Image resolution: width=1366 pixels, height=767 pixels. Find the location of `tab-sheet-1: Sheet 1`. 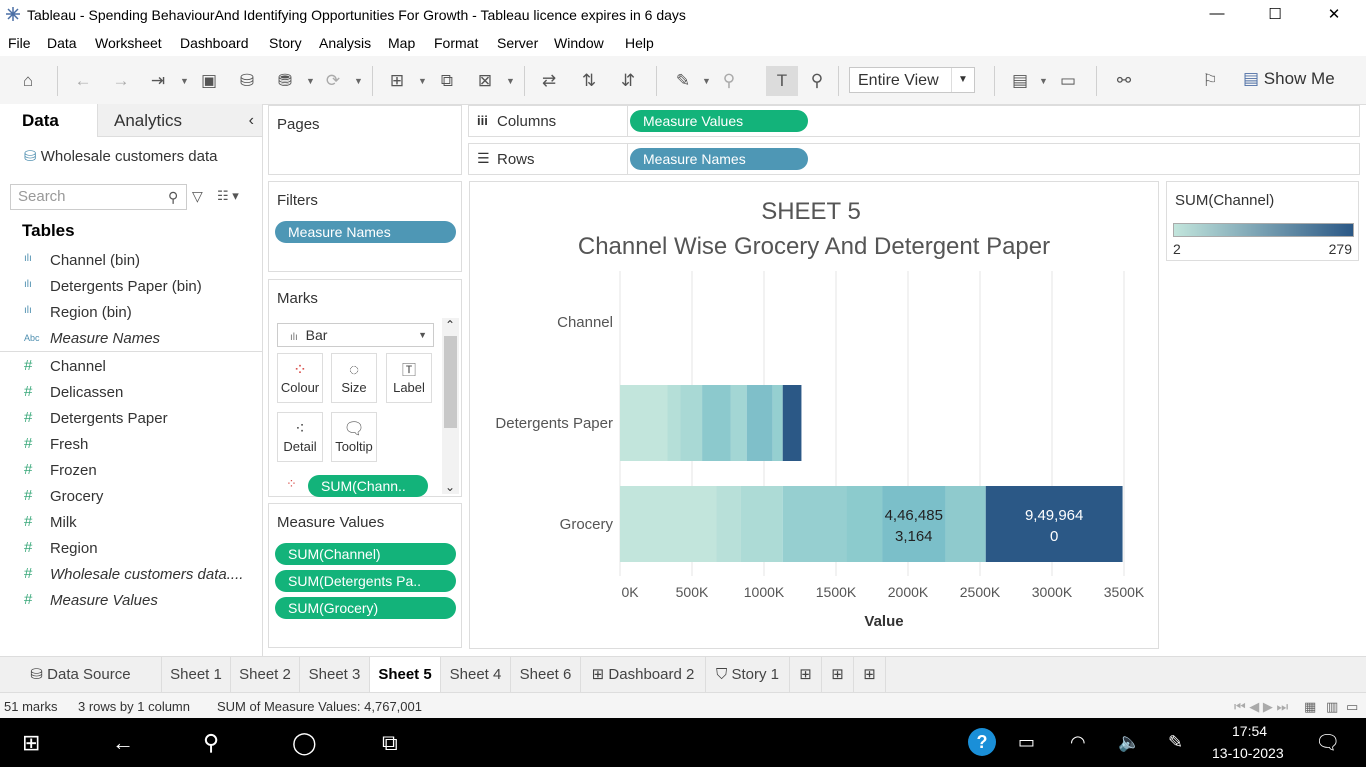

tab-sheet-1: Sheet 1 is located at coordinates (196, 675).